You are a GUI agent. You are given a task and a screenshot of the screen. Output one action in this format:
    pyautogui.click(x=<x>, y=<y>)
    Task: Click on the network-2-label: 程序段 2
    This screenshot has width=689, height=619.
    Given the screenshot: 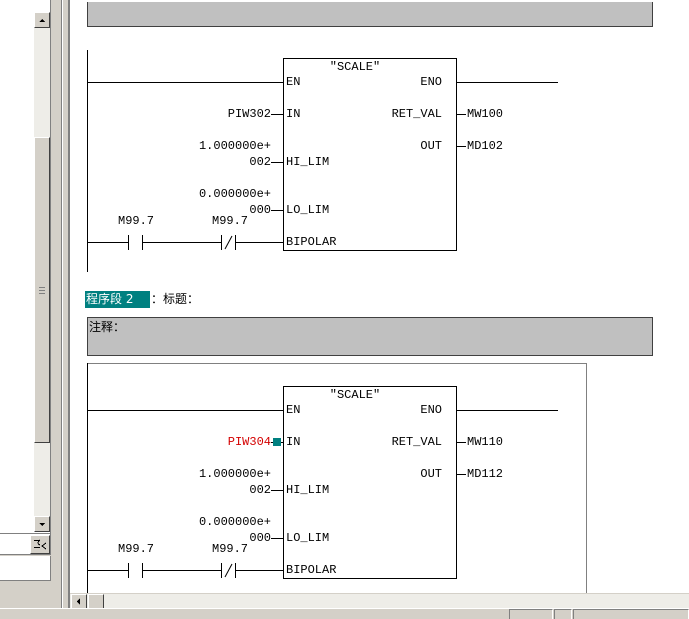 What is the action you would take?
    pyautogui.click(x=117, y=299)
    